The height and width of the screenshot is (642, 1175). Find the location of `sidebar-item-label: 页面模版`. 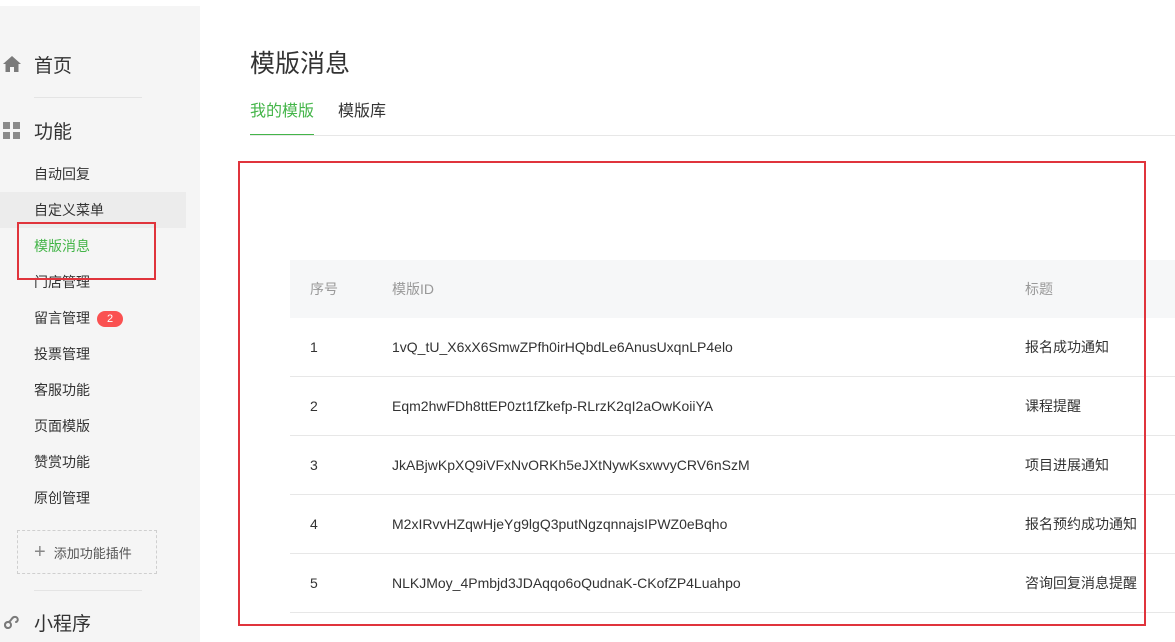

sidebar-item-label: 页面模版 is located at coordinates (62, 426).